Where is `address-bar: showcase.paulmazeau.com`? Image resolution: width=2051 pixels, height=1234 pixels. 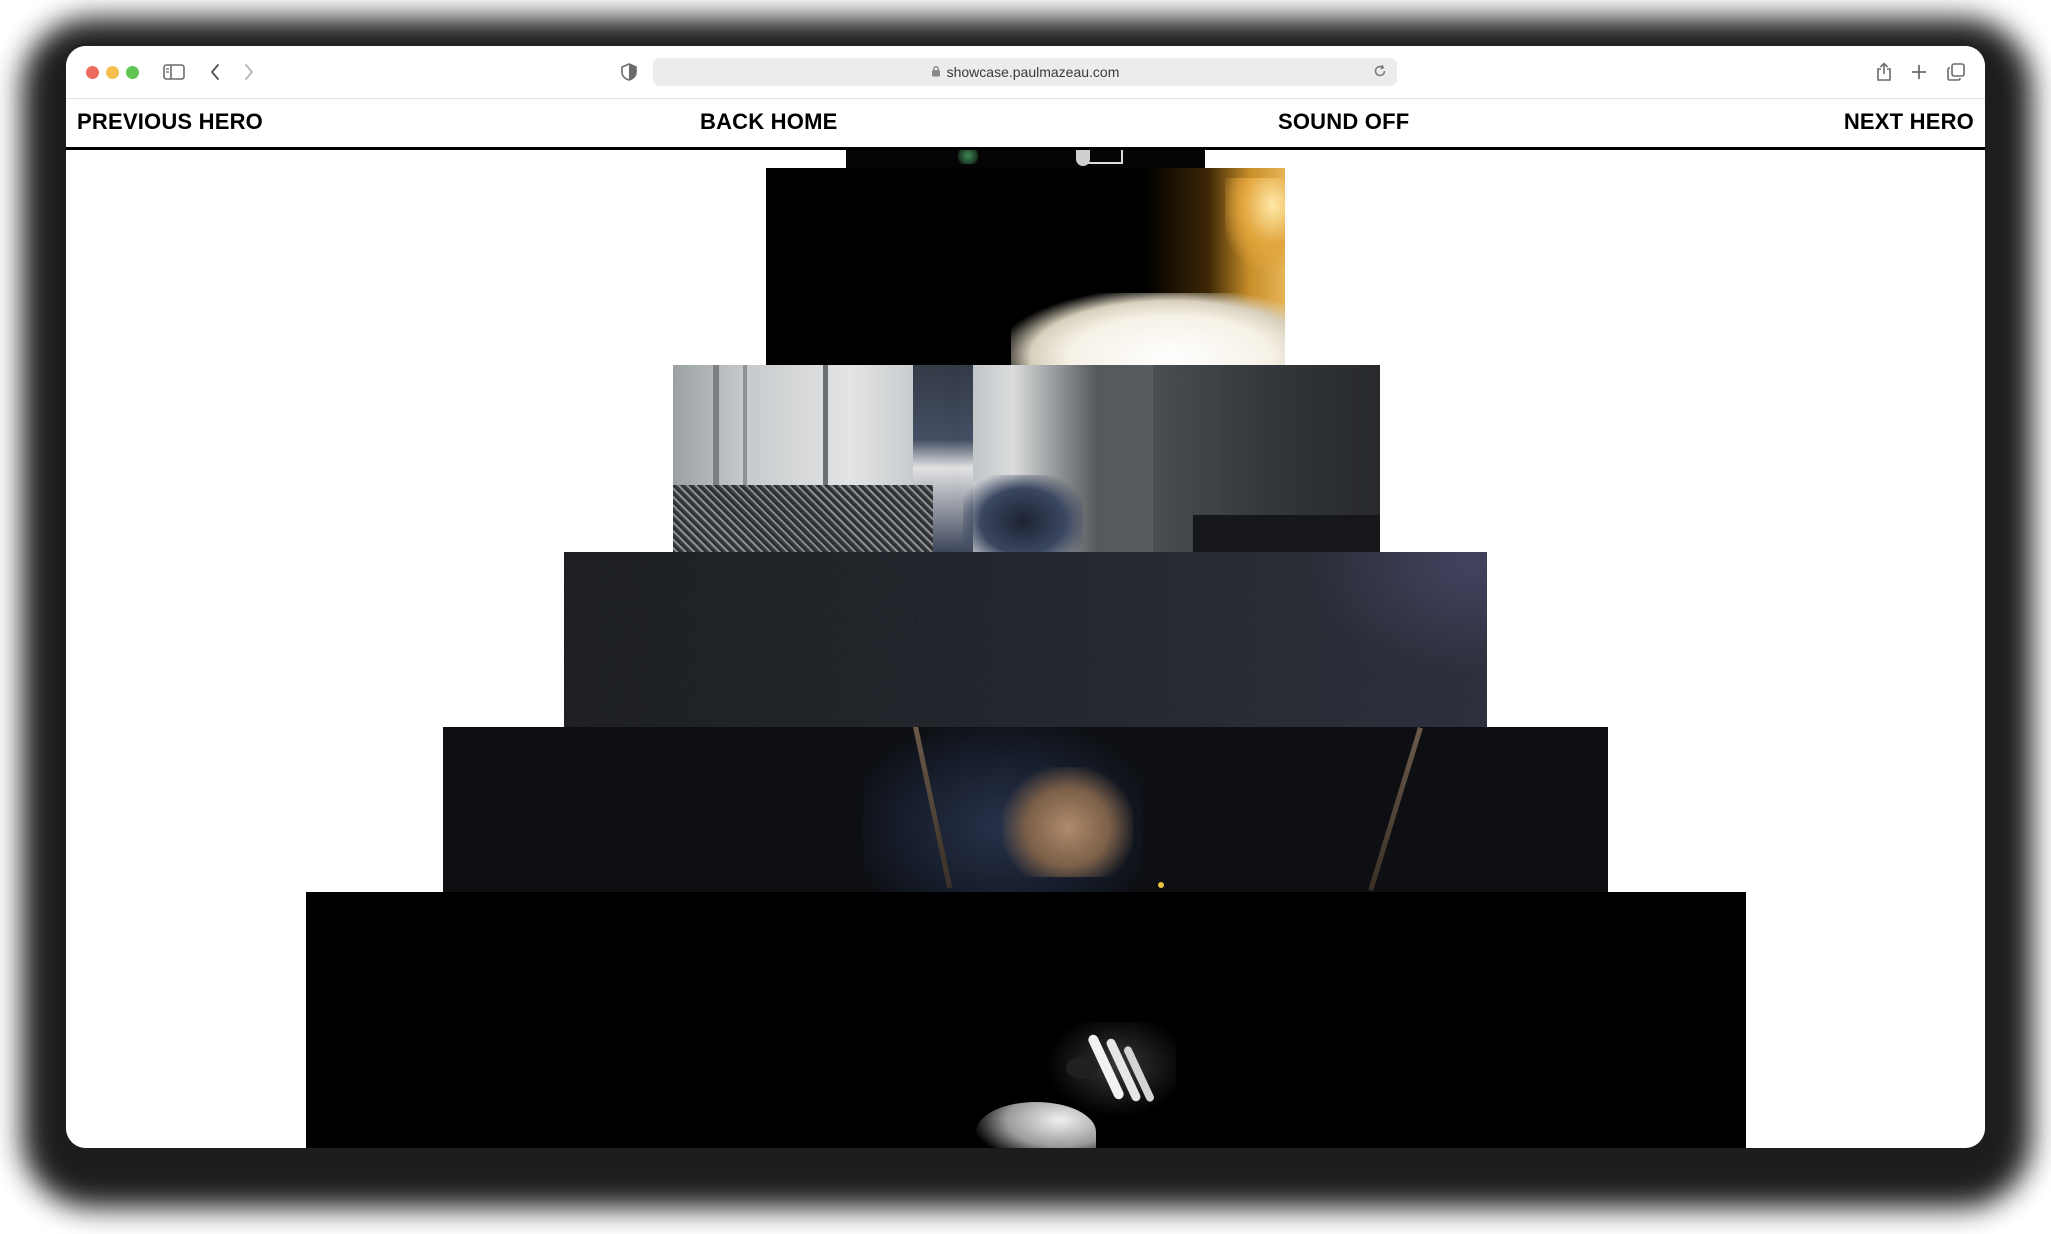 address-bar: showcase.paulmazeau.com is located at coordinates (1025, 72).